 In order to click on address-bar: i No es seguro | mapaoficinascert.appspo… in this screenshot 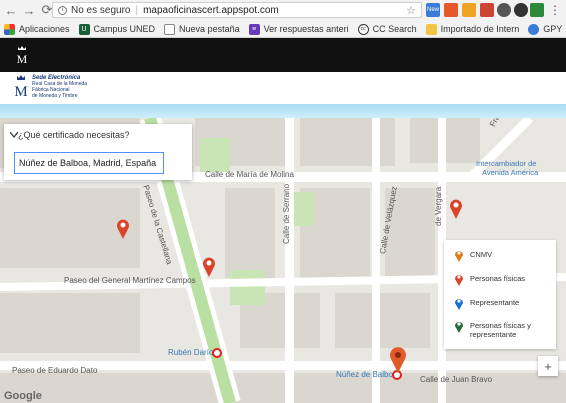, I will do `click(237, 10)`.